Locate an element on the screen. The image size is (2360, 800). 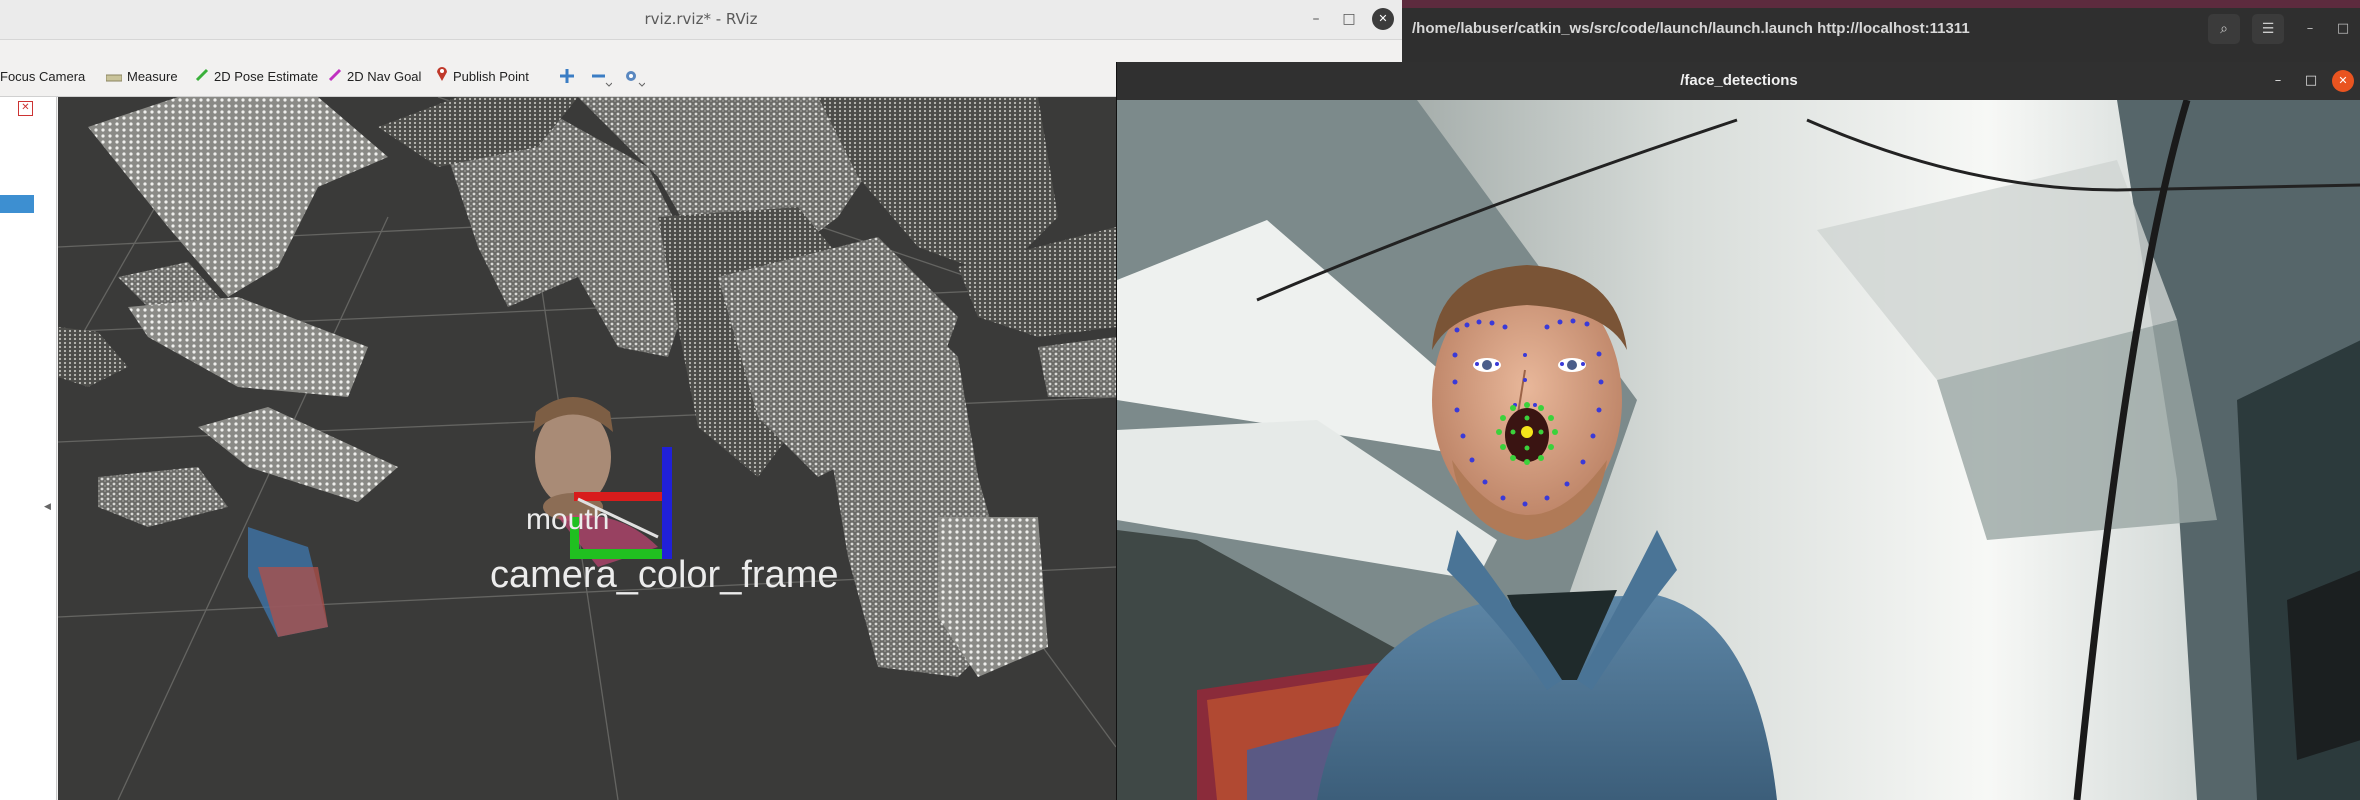
rviz-maximize-button: □ is located at coordinates (1349, 19).